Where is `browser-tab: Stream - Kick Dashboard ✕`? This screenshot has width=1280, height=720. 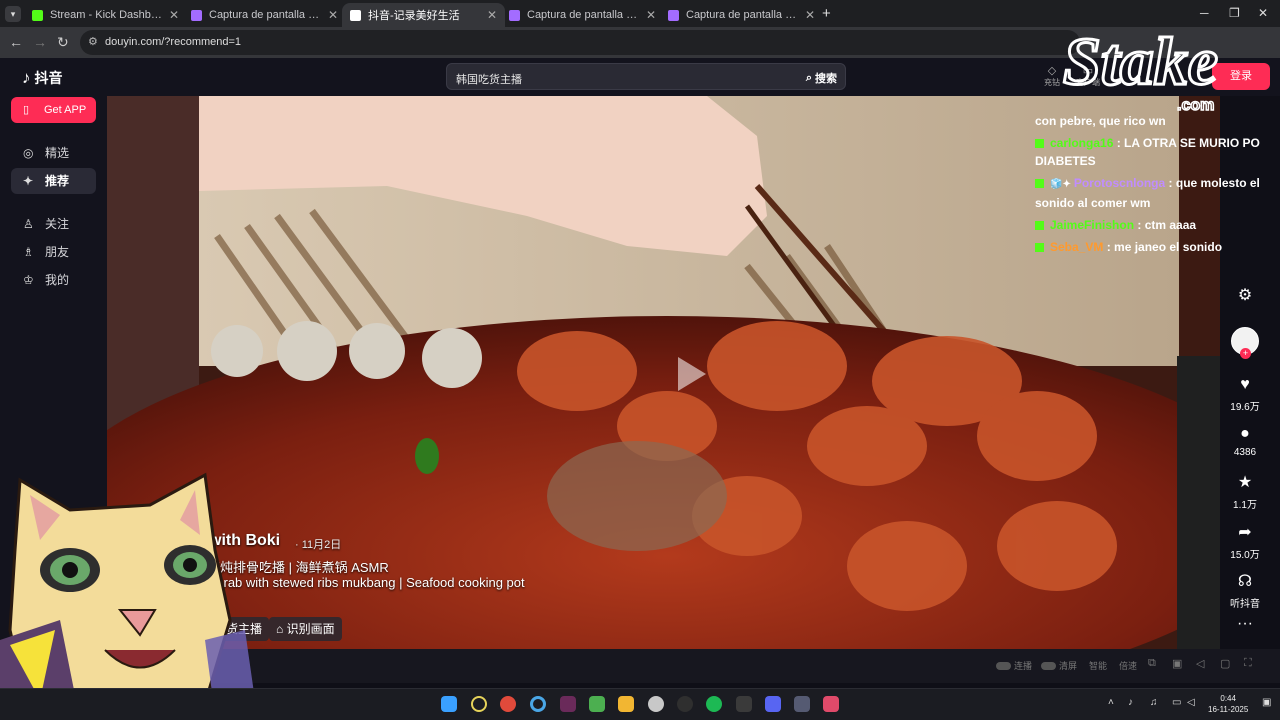
browser-tab: Stream - Kick Dashboard ✕ is located at coordinates (105, 15).